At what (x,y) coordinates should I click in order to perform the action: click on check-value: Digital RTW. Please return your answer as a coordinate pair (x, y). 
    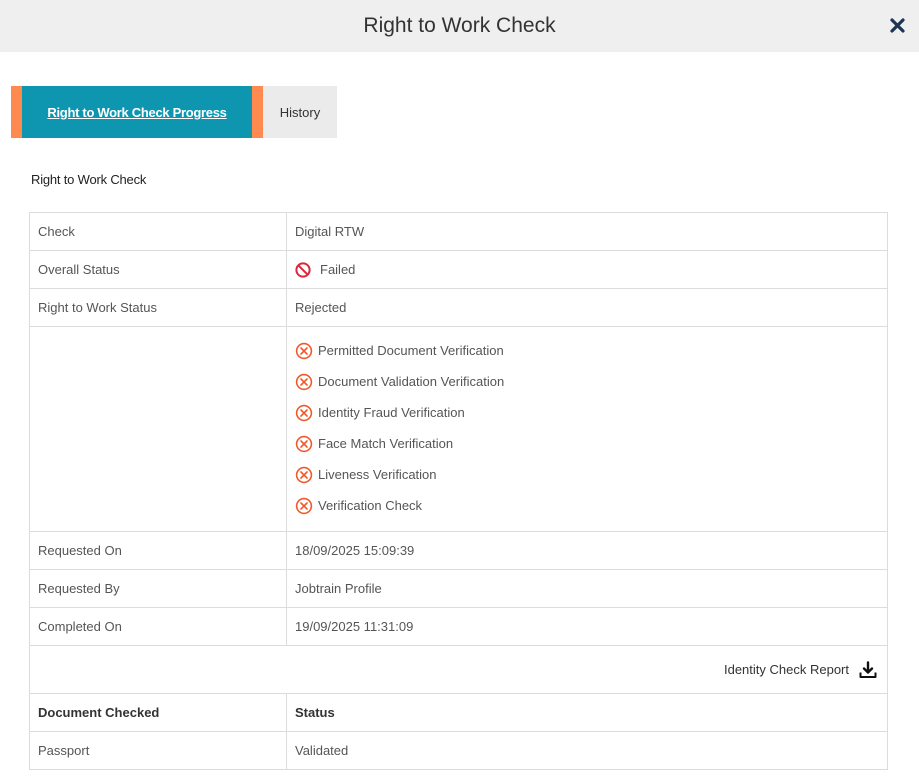
    Looking at the image, I should click on (587, 231).